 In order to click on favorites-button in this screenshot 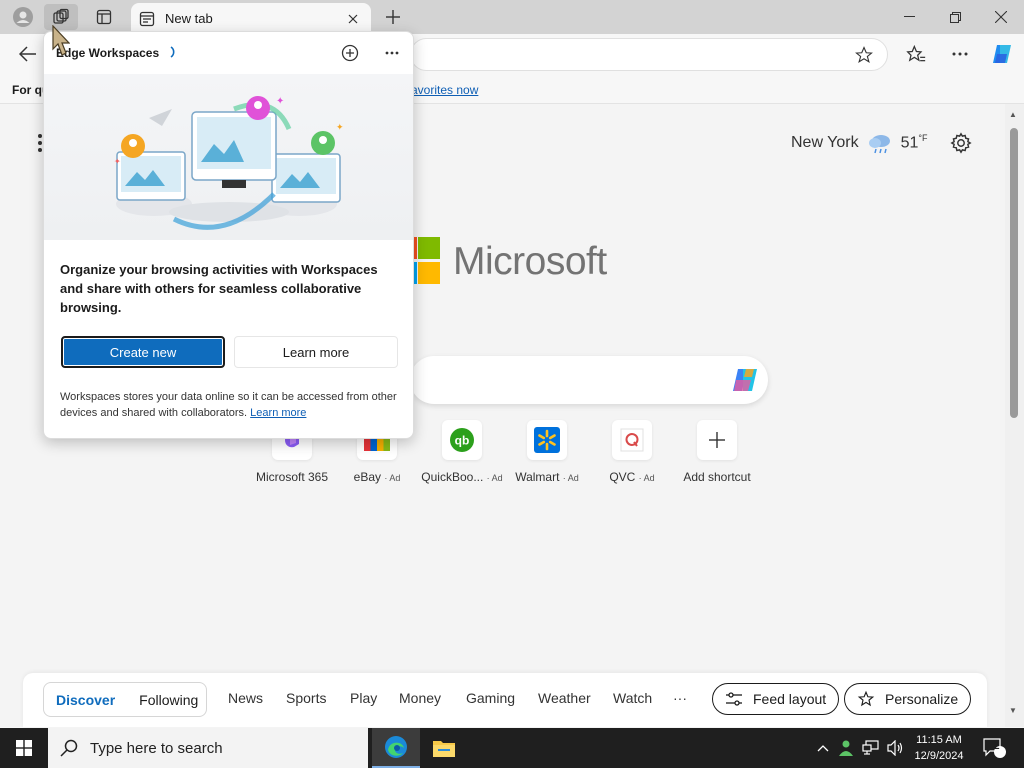, I will do `click(916, 54)`.